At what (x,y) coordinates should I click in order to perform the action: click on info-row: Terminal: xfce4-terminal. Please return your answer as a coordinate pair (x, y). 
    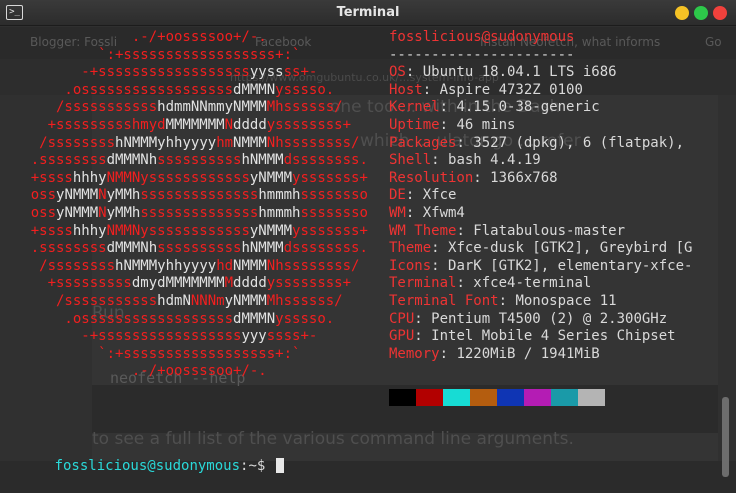
    Looking at the image, I should click on (490, 284).